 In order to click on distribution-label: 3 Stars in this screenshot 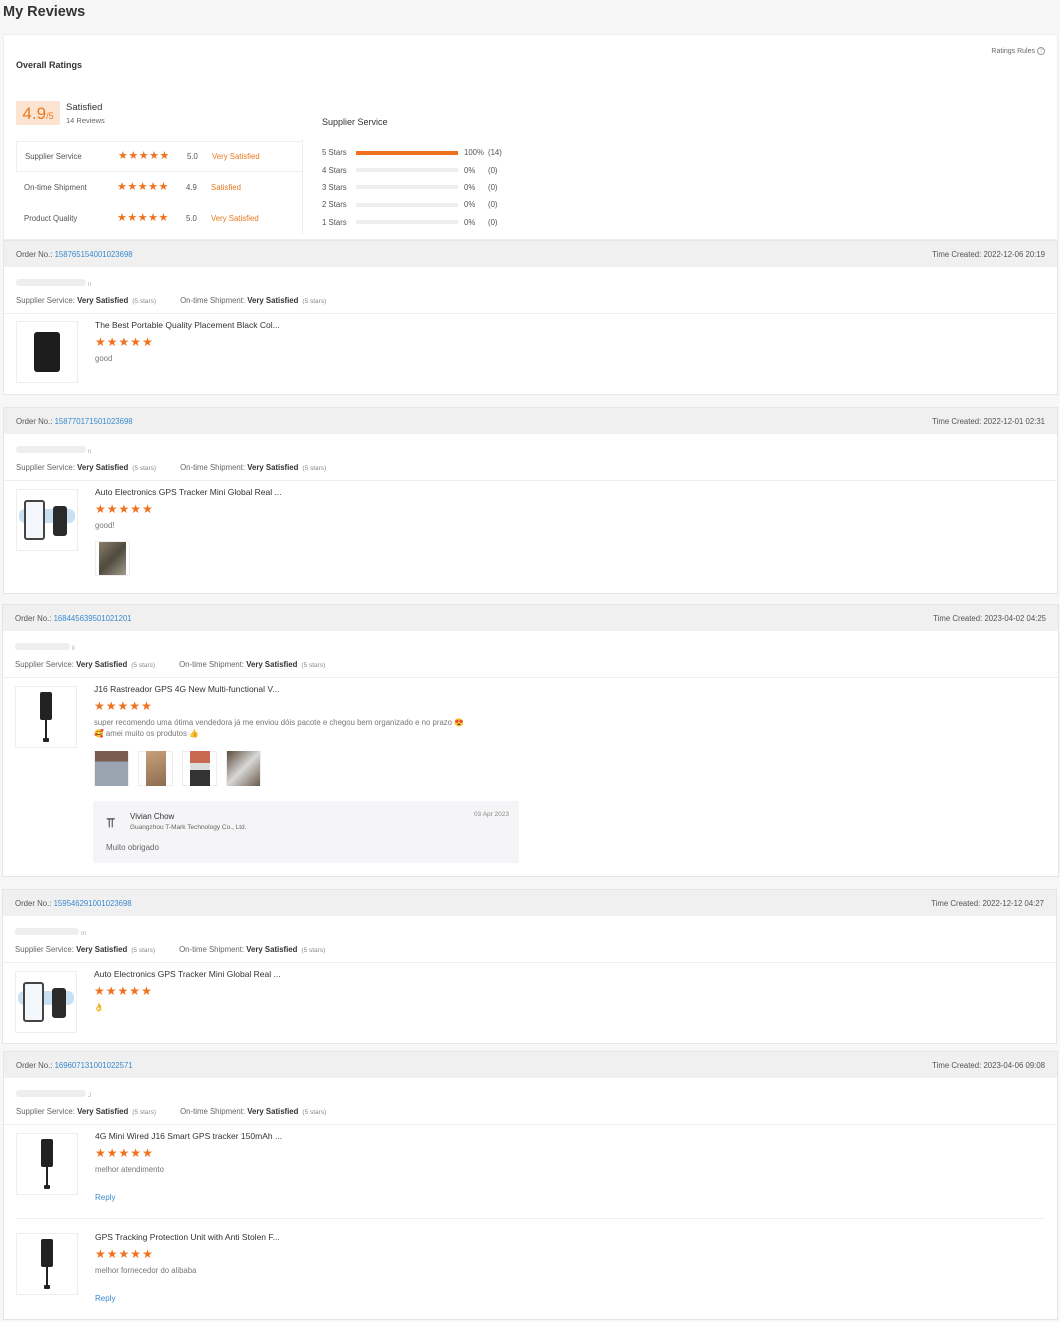, I will do `click(334, 187)`.